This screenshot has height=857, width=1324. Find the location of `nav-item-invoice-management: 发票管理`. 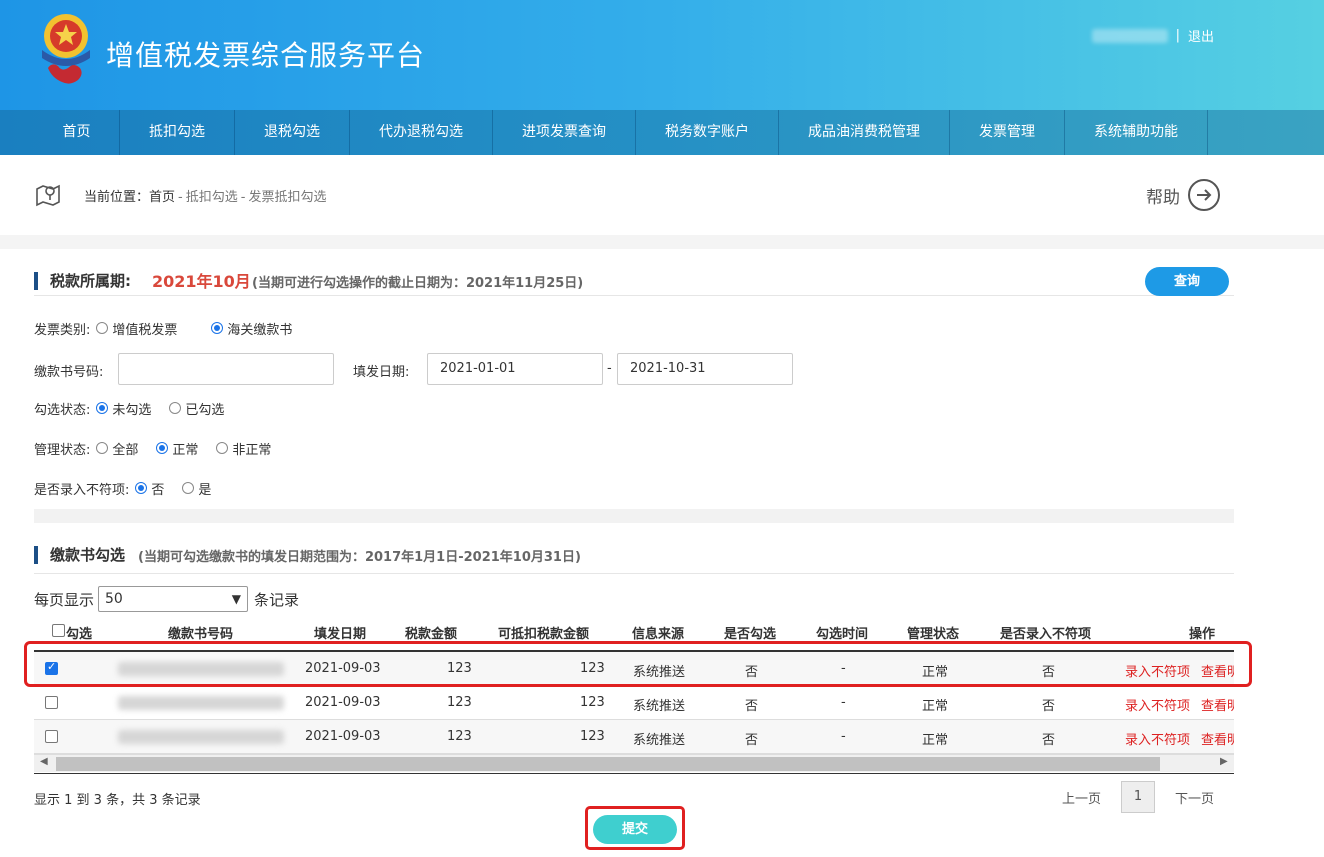

nav-item-invoice-management: 发票管理 is located at coordinates (1007, 132).